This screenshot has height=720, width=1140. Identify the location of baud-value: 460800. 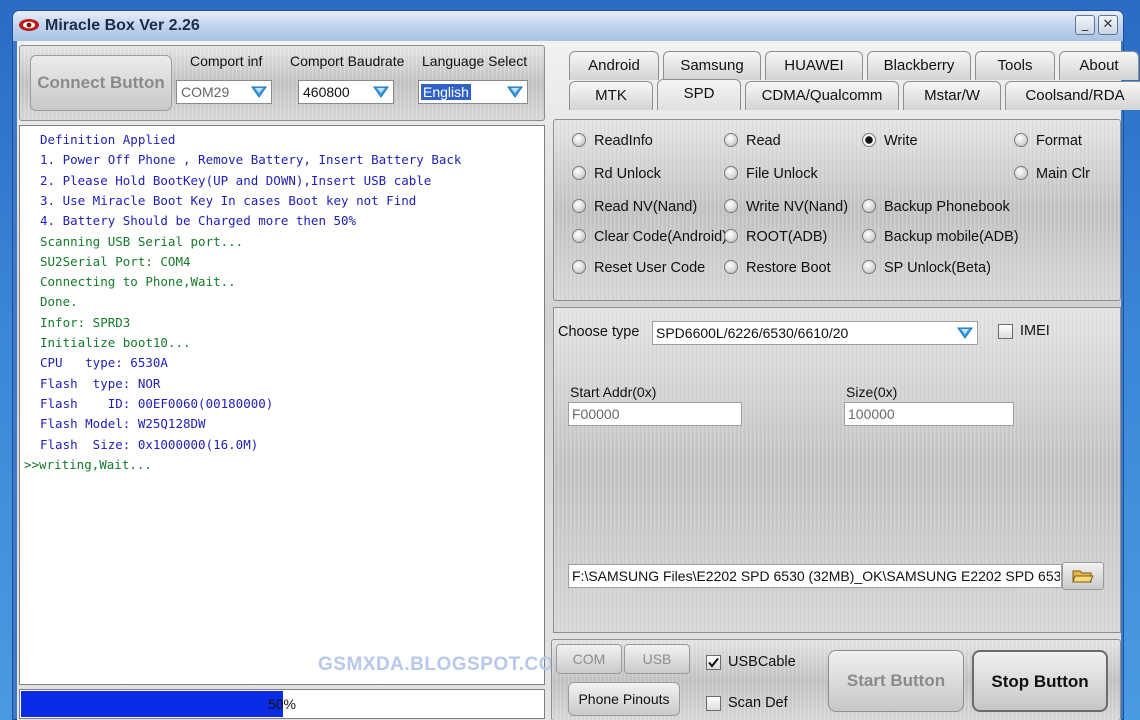
(326, 92).